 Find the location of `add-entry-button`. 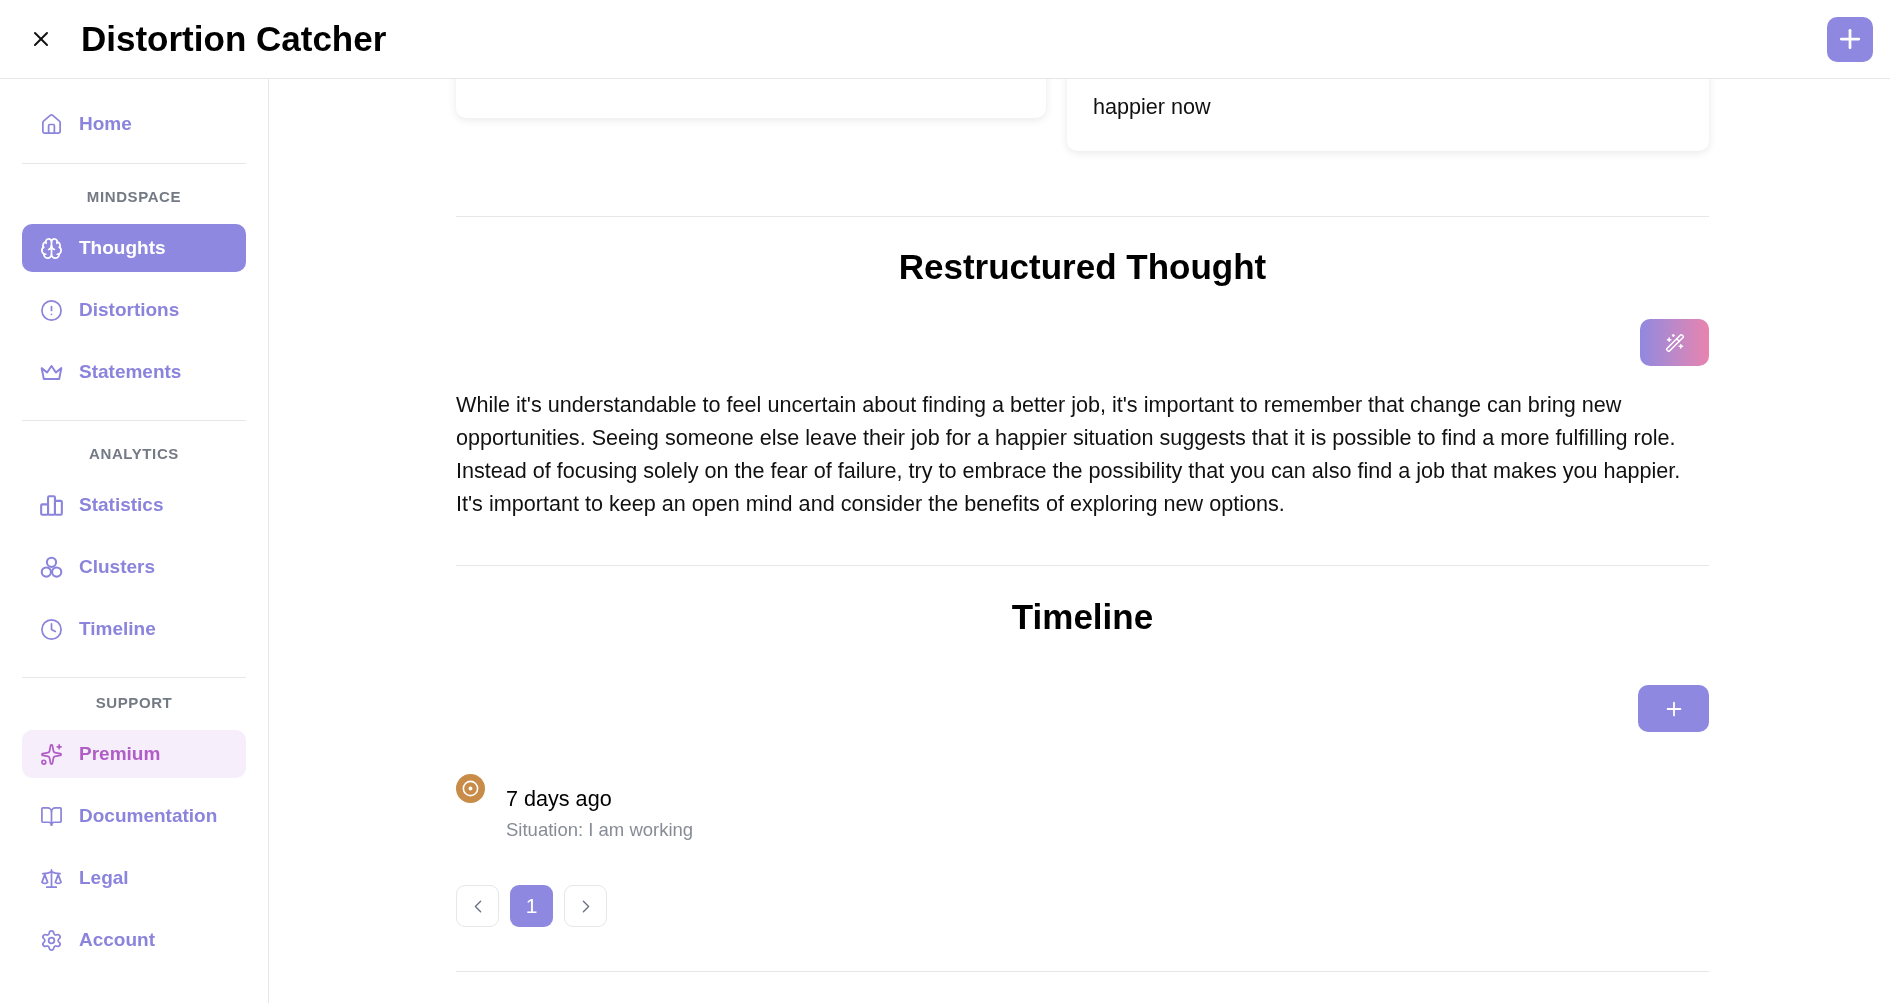

add-entry-button is located at coordinates (1673, 708).